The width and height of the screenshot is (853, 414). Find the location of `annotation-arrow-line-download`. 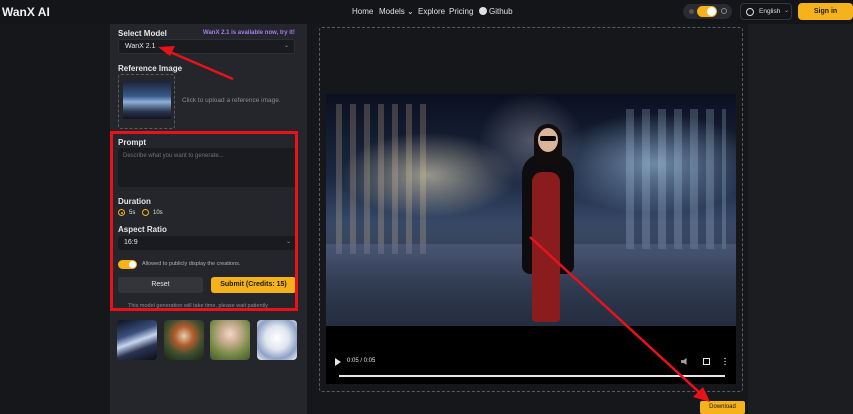

annotation-arrow-line-download is located at coordinates (615, 315).